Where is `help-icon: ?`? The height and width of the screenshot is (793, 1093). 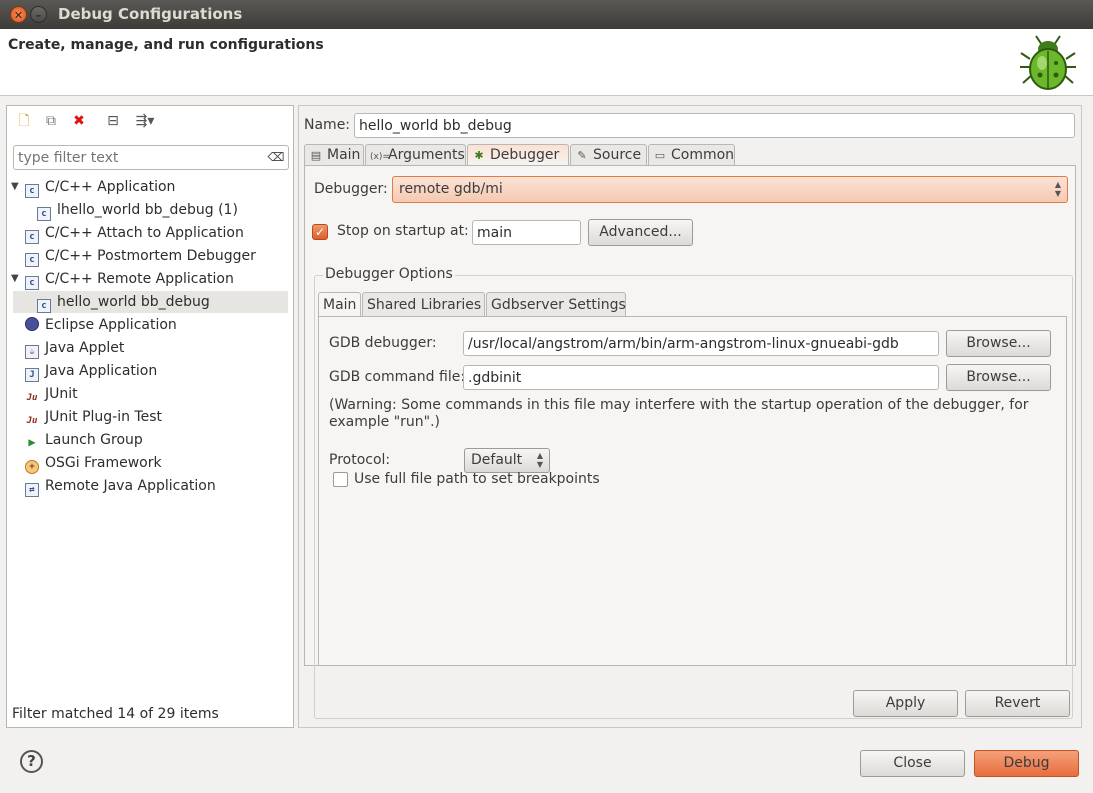 help-icon: ? is located at coordinates (31, 761).